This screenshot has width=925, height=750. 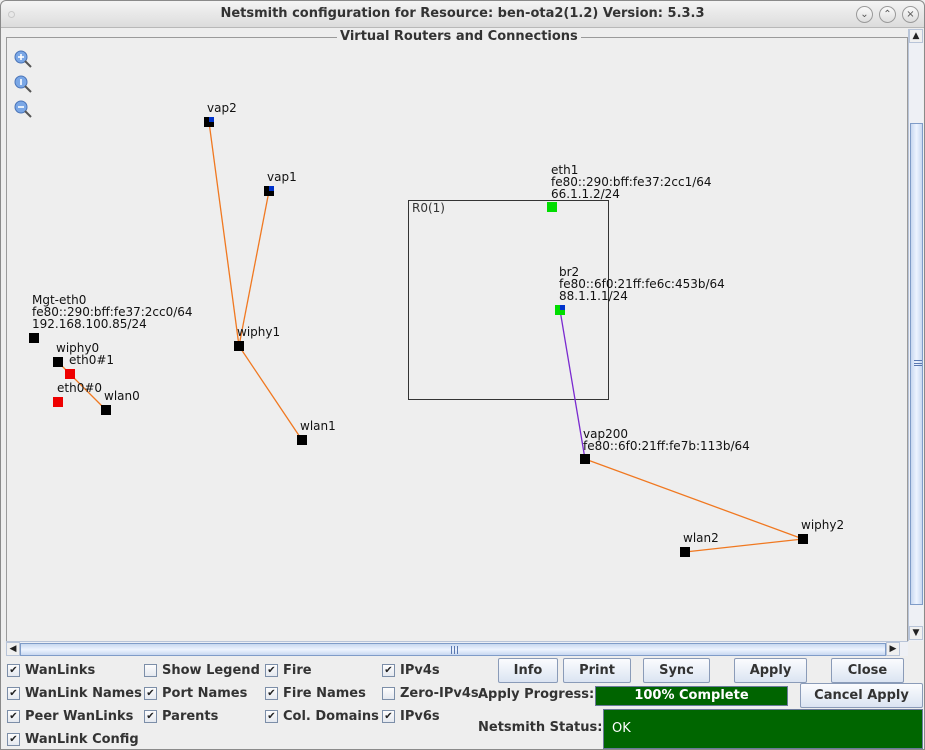 I want to click on port-wlan0: wlan0, so click(x=120, y=402).